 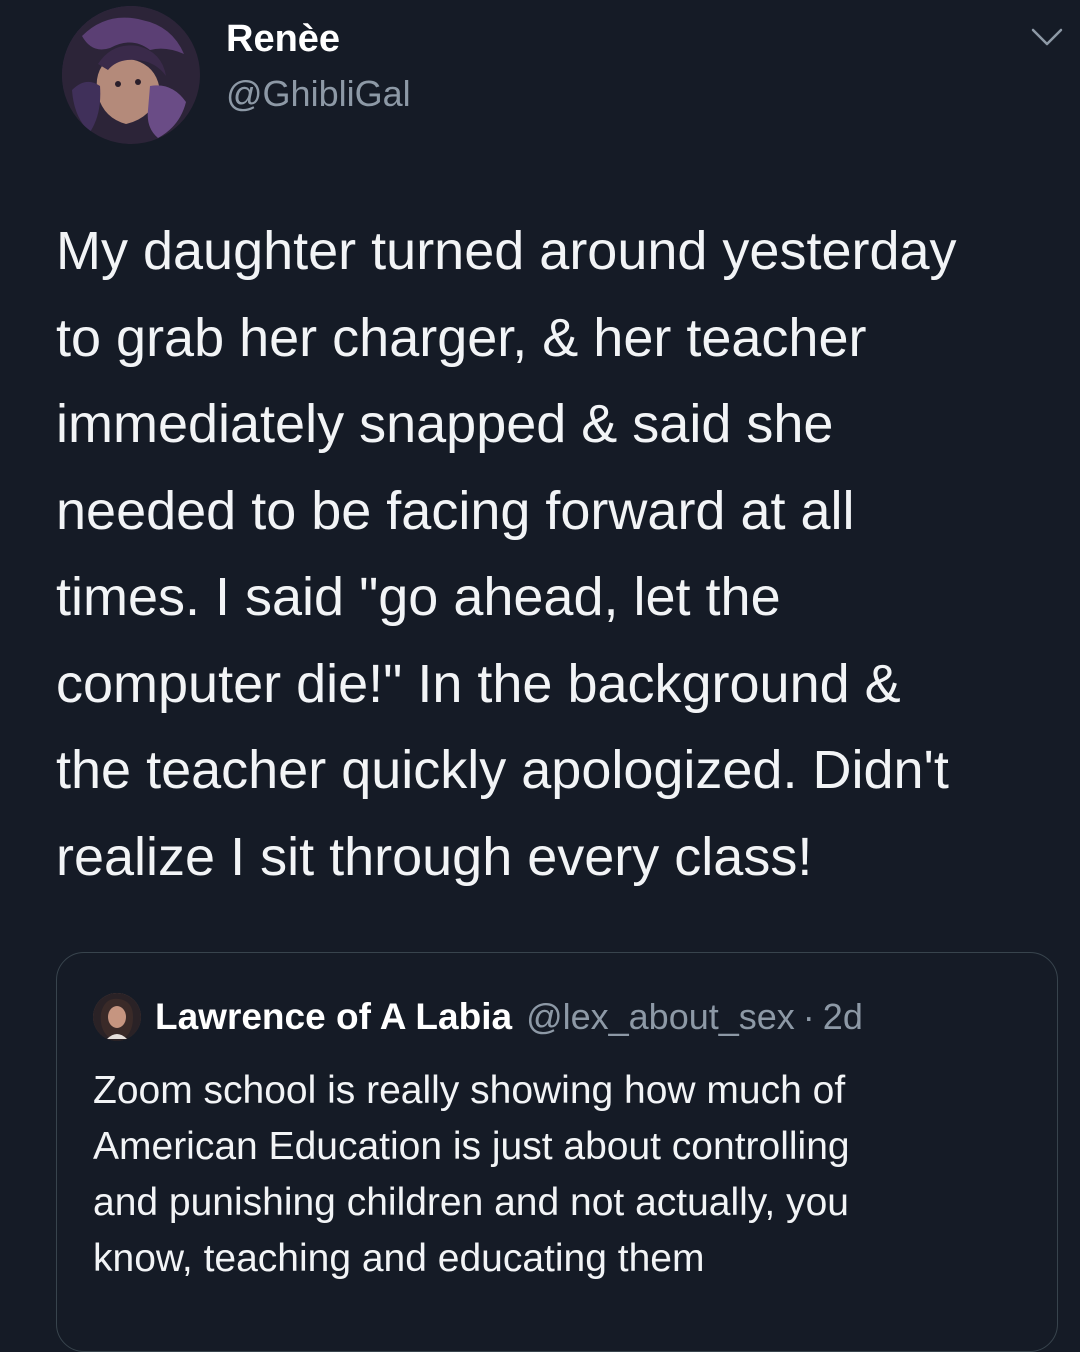 What do you see at coordinates (445, 424) in the screenshot?
I see `tweet-text-line: immediately snapped & said she` at bounding box center [445, 424].